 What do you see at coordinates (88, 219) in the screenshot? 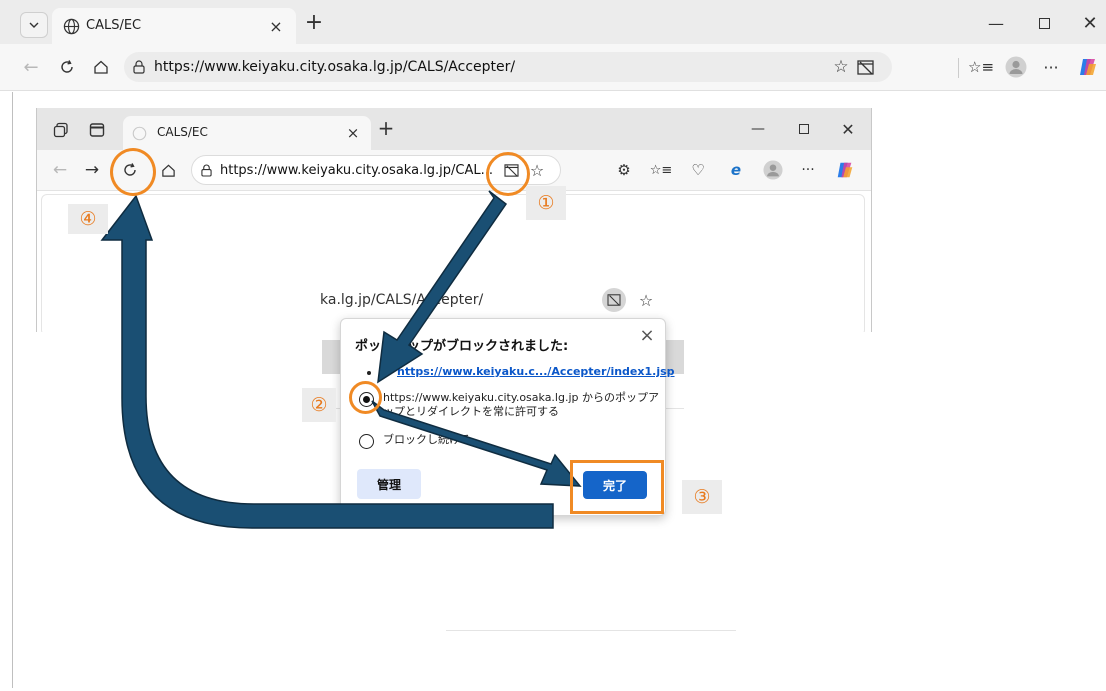
I see `step4-label: ④` at bounding box center [88, 219].